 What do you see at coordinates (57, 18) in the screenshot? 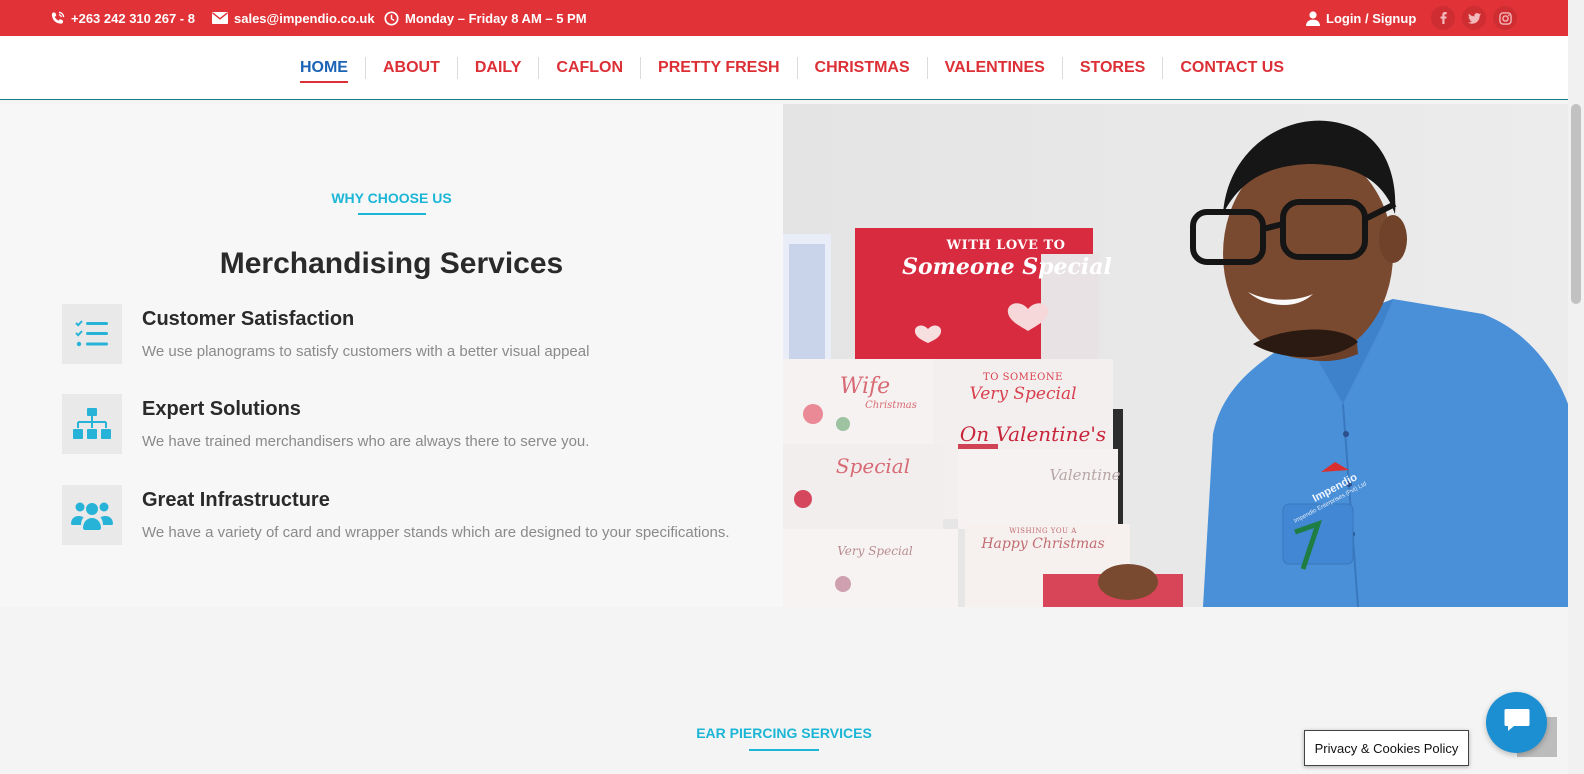
I see `phone-icon` at bounding box center [57, 18].